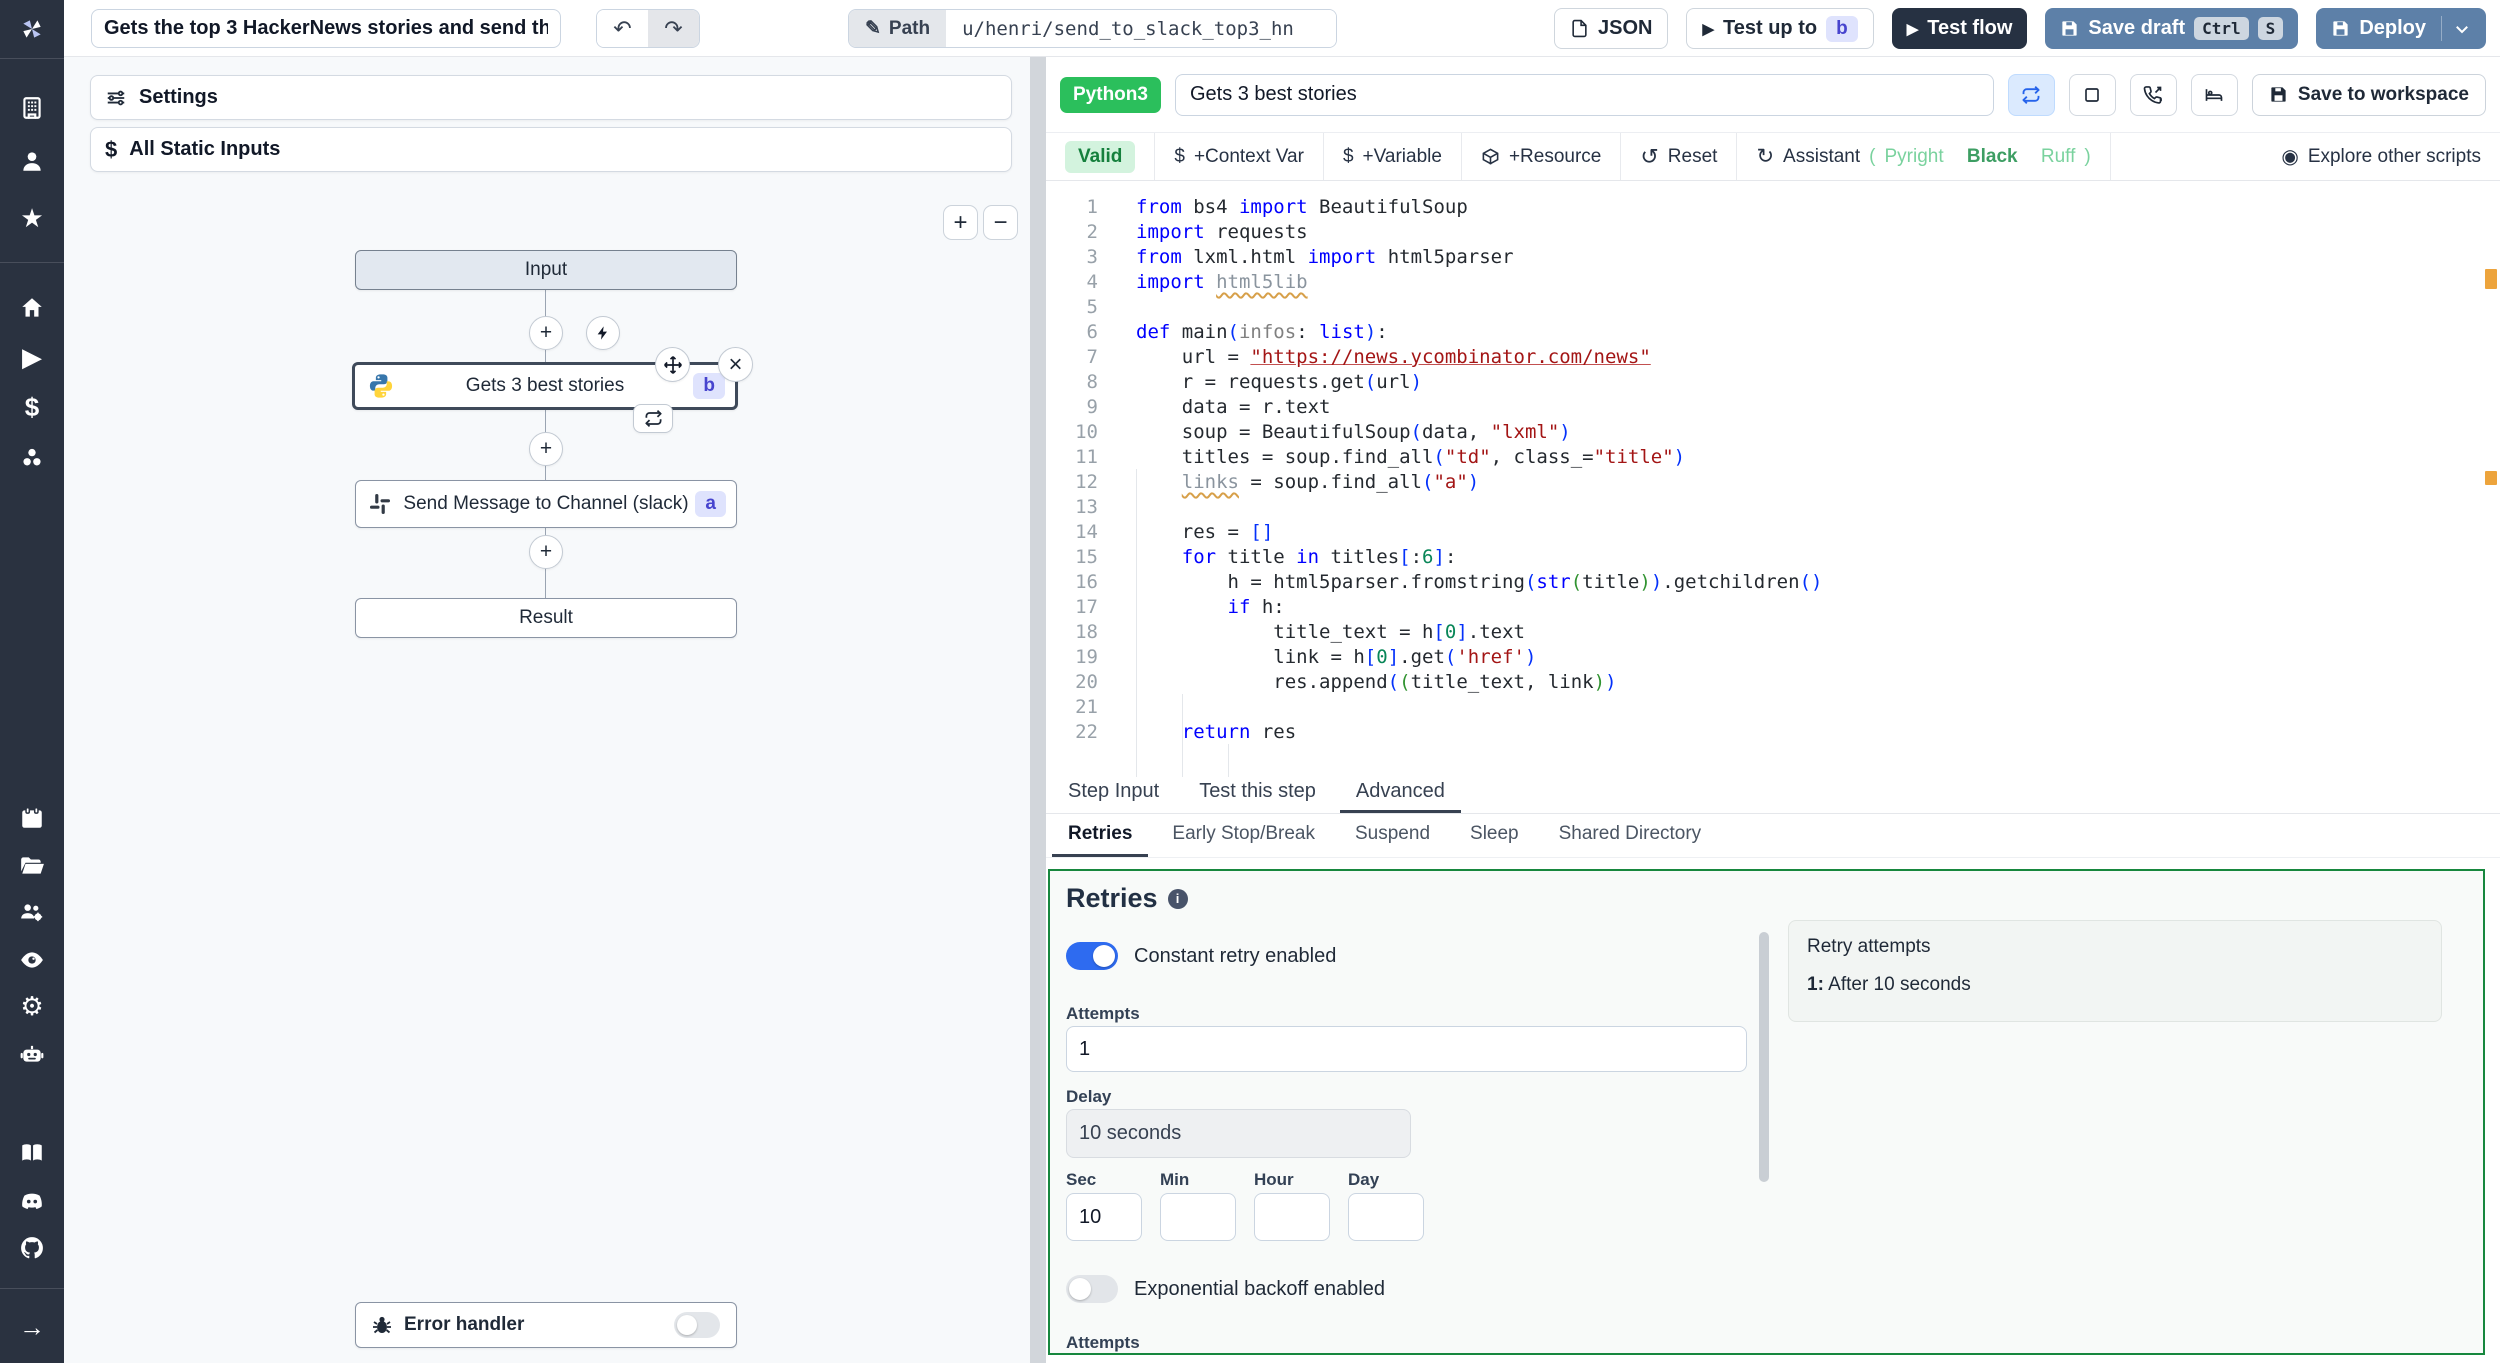 Image resolution: width=2500 pixels, height=1363 pixels. I want to click on info-icon: i, so click(1177, 898).